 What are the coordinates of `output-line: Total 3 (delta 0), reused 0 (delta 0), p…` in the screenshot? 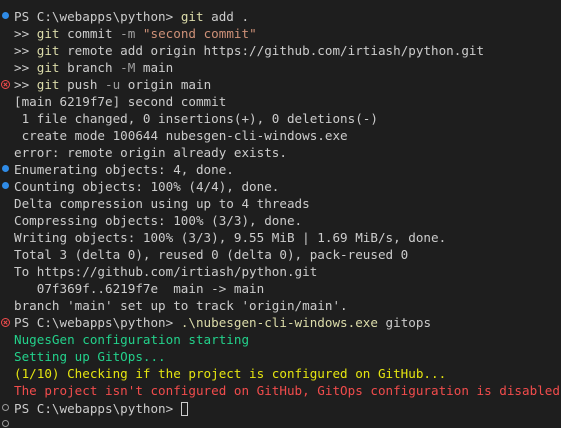 It's located at (211, 254).